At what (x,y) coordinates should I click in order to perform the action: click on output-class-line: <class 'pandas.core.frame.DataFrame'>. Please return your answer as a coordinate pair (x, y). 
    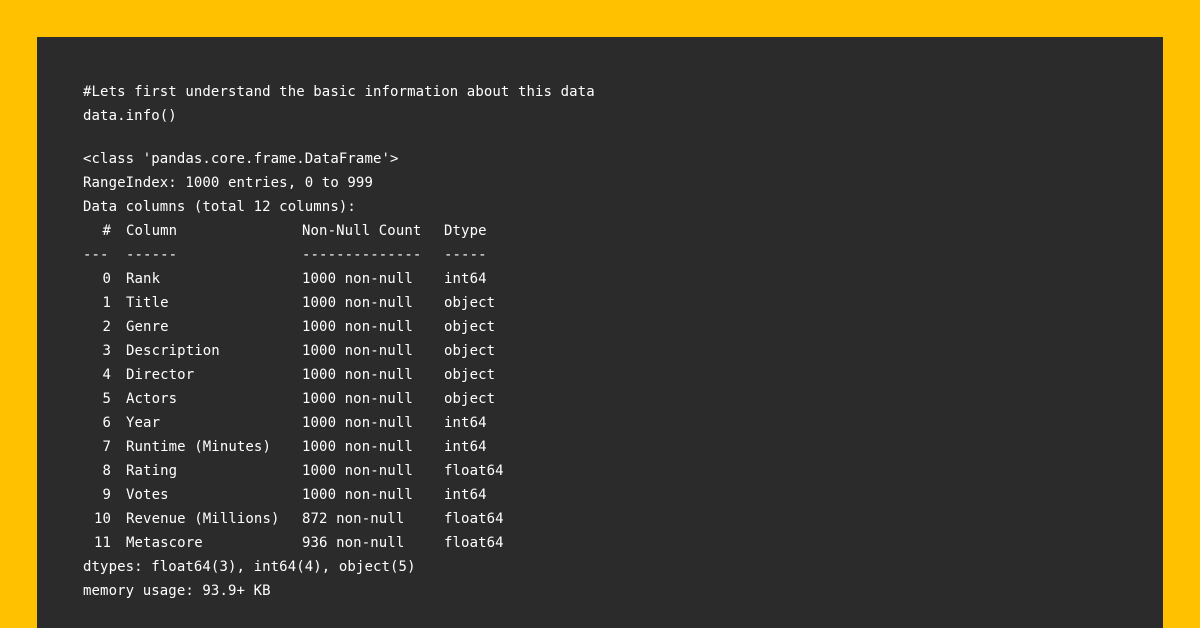
    Looking at the image, I should click on (241, 159).